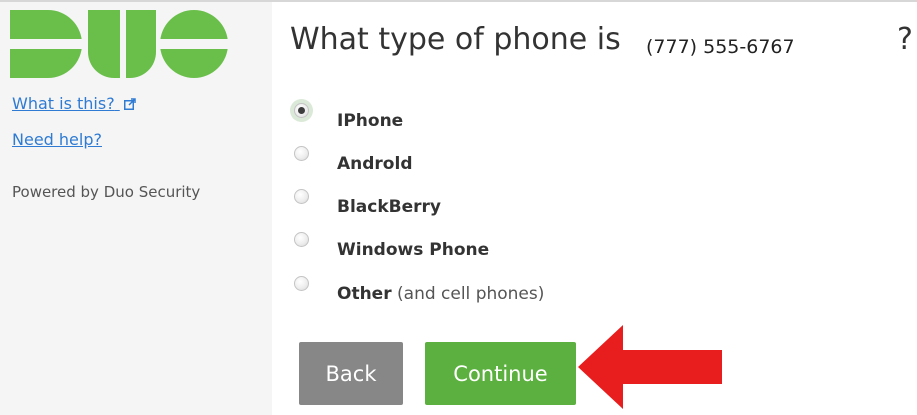  Describe the element at coordinates (441, 294) in the screenshot. I see `option-label: Other (and cell phones)` at that location.